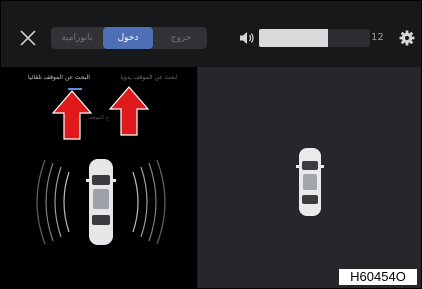 The height and width of the screenshot is (289, 422). I want to click on option-auto-search: البحث عن الموقف تلقائيا, so click(59, 78).